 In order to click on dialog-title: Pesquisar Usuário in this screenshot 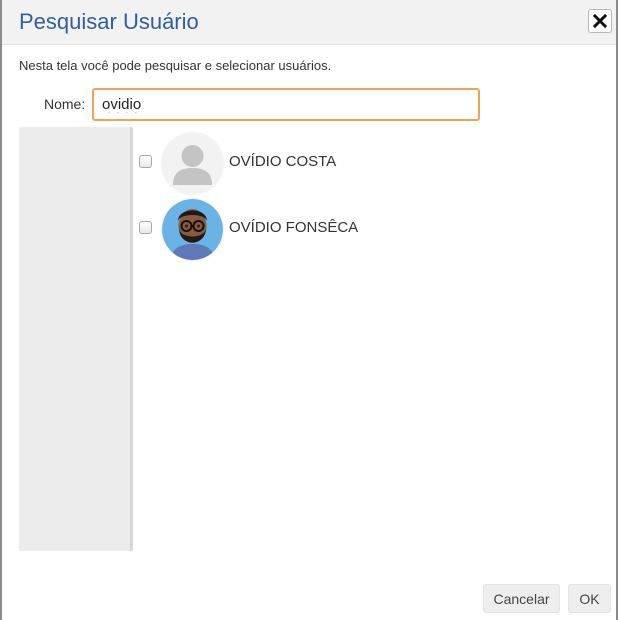, I will do `click(109, 21)`.